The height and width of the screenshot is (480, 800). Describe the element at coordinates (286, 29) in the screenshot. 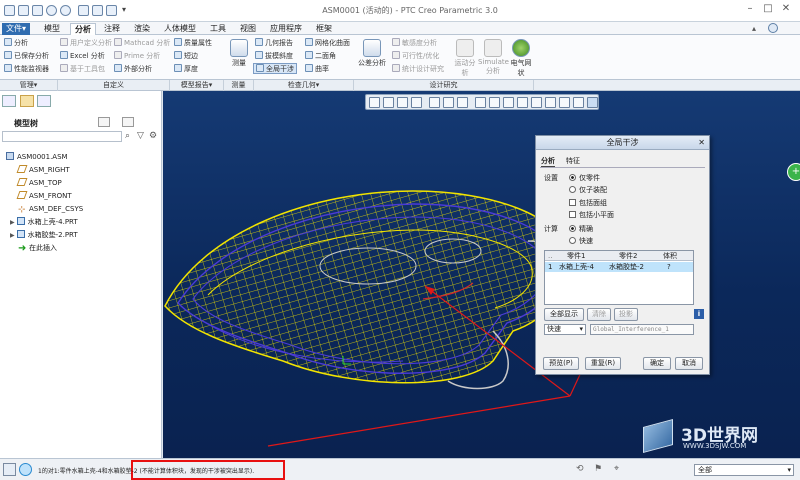

I see `tab-applications: 应用程序` at that location.